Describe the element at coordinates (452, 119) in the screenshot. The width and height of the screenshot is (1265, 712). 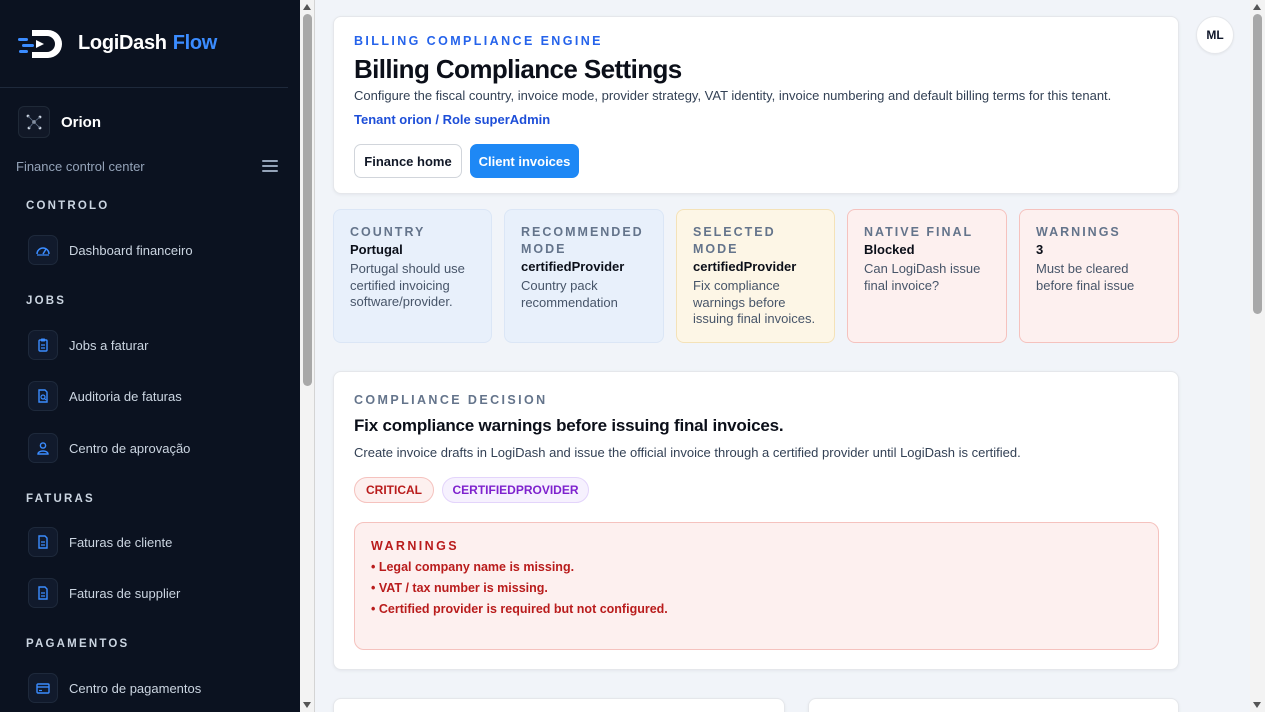
I see `tenant-role-line: Tenant orion / Role superAdmin` at that location.